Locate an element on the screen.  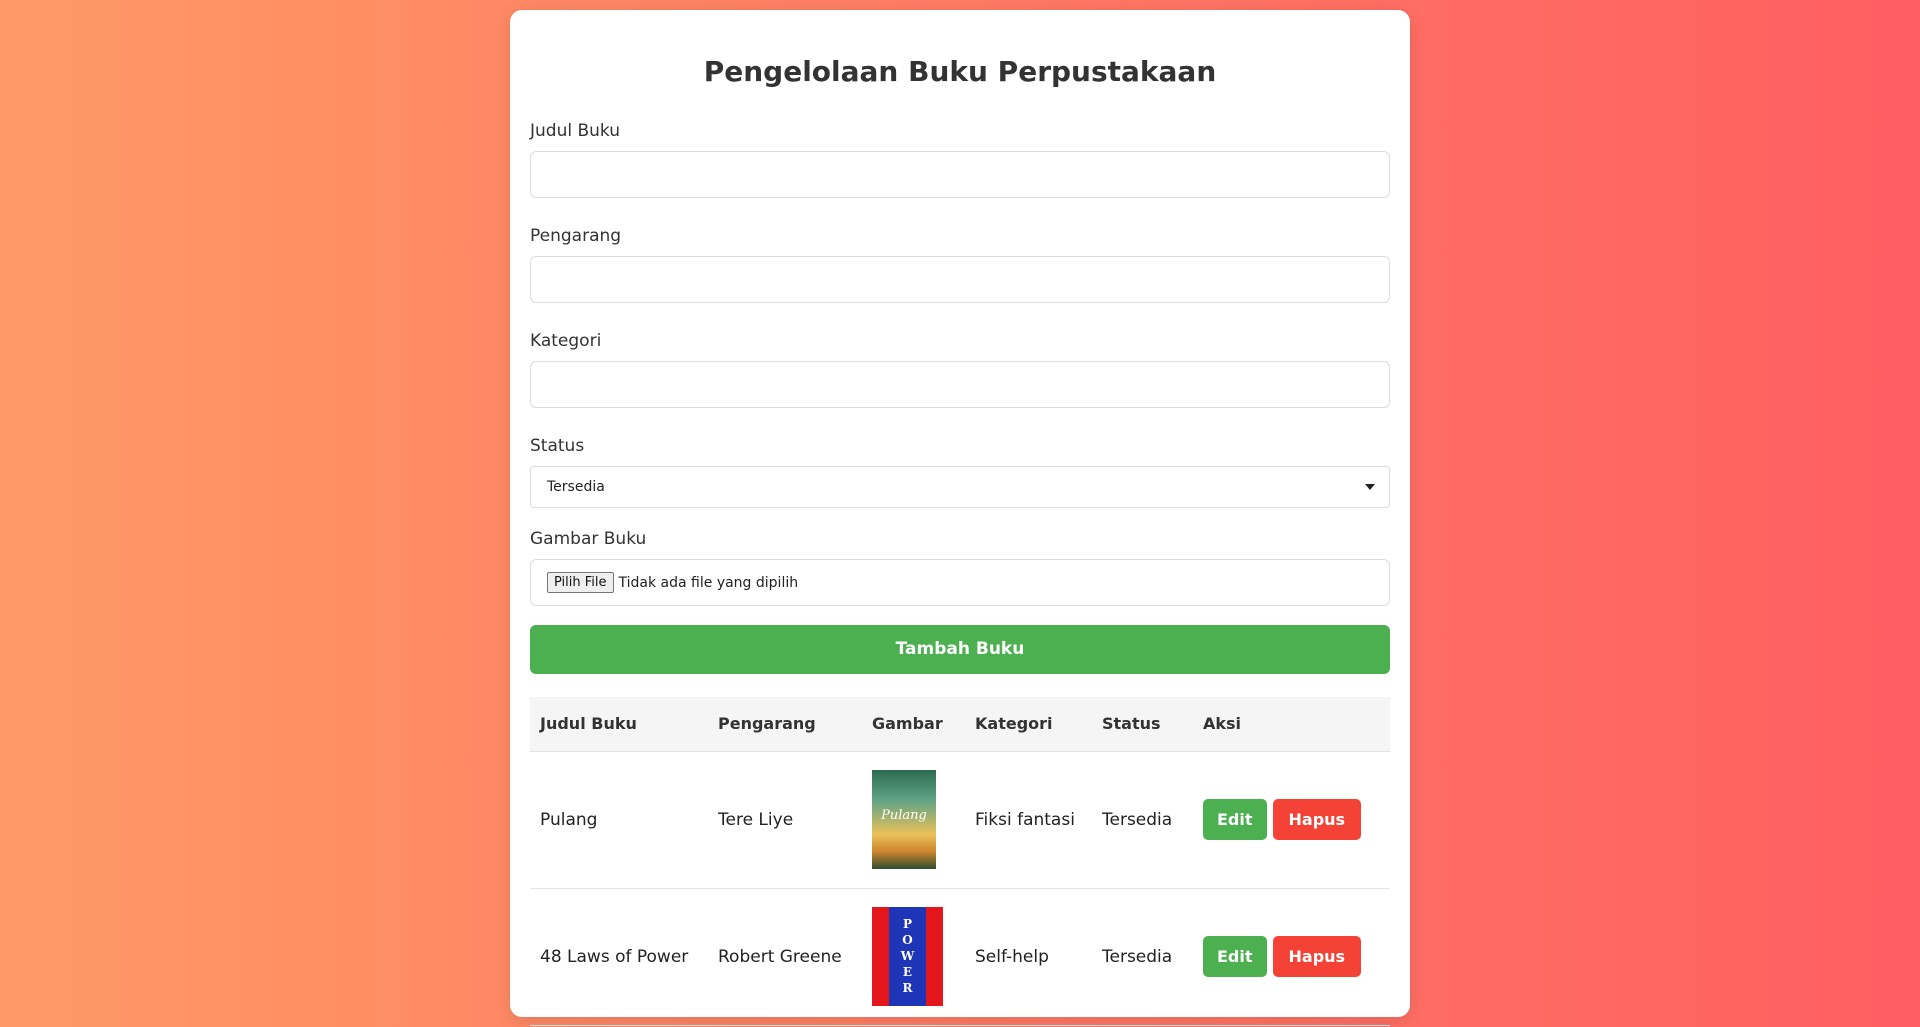
cell-gambar: Pulang is located at coordinates (913, 820).